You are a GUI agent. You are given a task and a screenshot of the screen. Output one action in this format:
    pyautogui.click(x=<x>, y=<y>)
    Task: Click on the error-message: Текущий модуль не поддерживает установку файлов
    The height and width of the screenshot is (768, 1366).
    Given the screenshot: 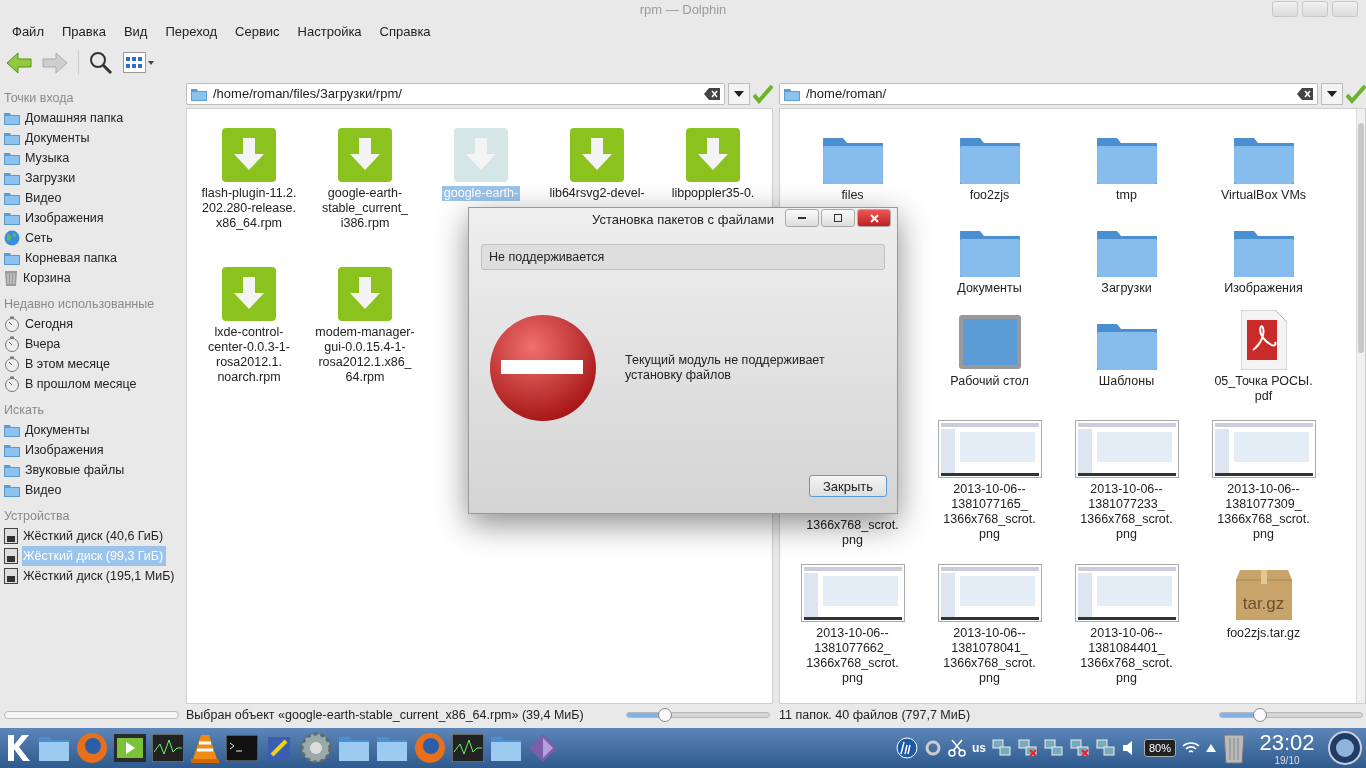 What is the action you would take?
    pyautogui.click(x=725, y=368)
    